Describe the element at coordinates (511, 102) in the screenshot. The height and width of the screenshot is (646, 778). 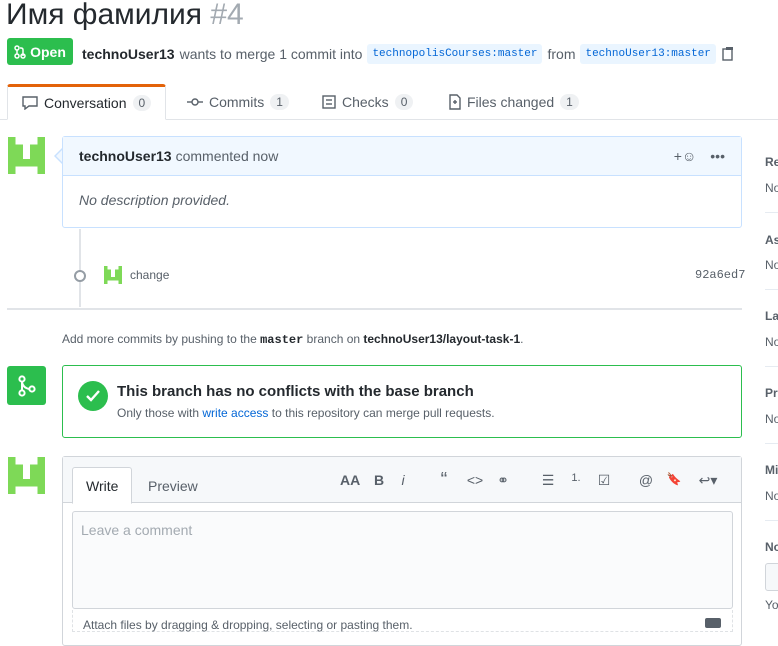
I see `tab-label: Files changed` at that location.